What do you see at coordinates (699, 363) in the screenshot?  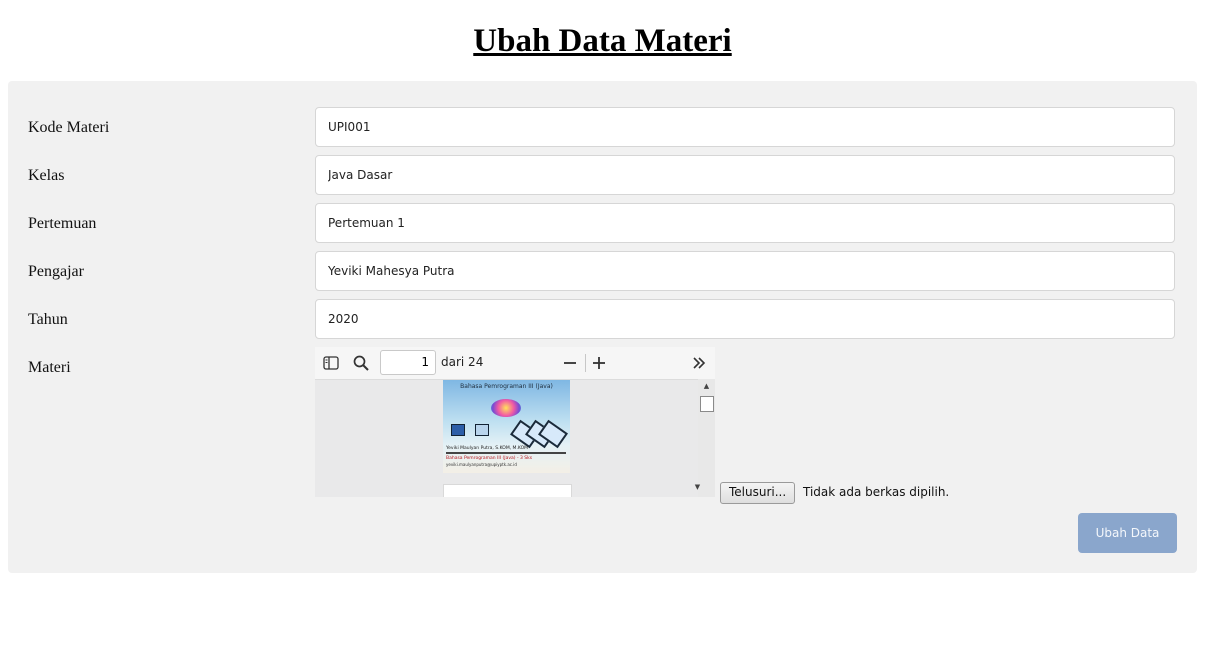 I see `double-chevron-right-icon` at bounding box center [699, 363].